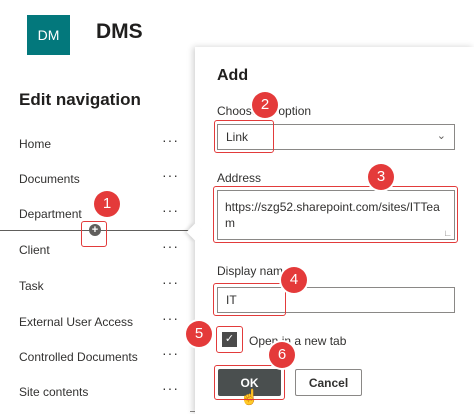  Describe the element at coordinates (48, 35) in the screenshot. I see `site-logo: DM` at that location.